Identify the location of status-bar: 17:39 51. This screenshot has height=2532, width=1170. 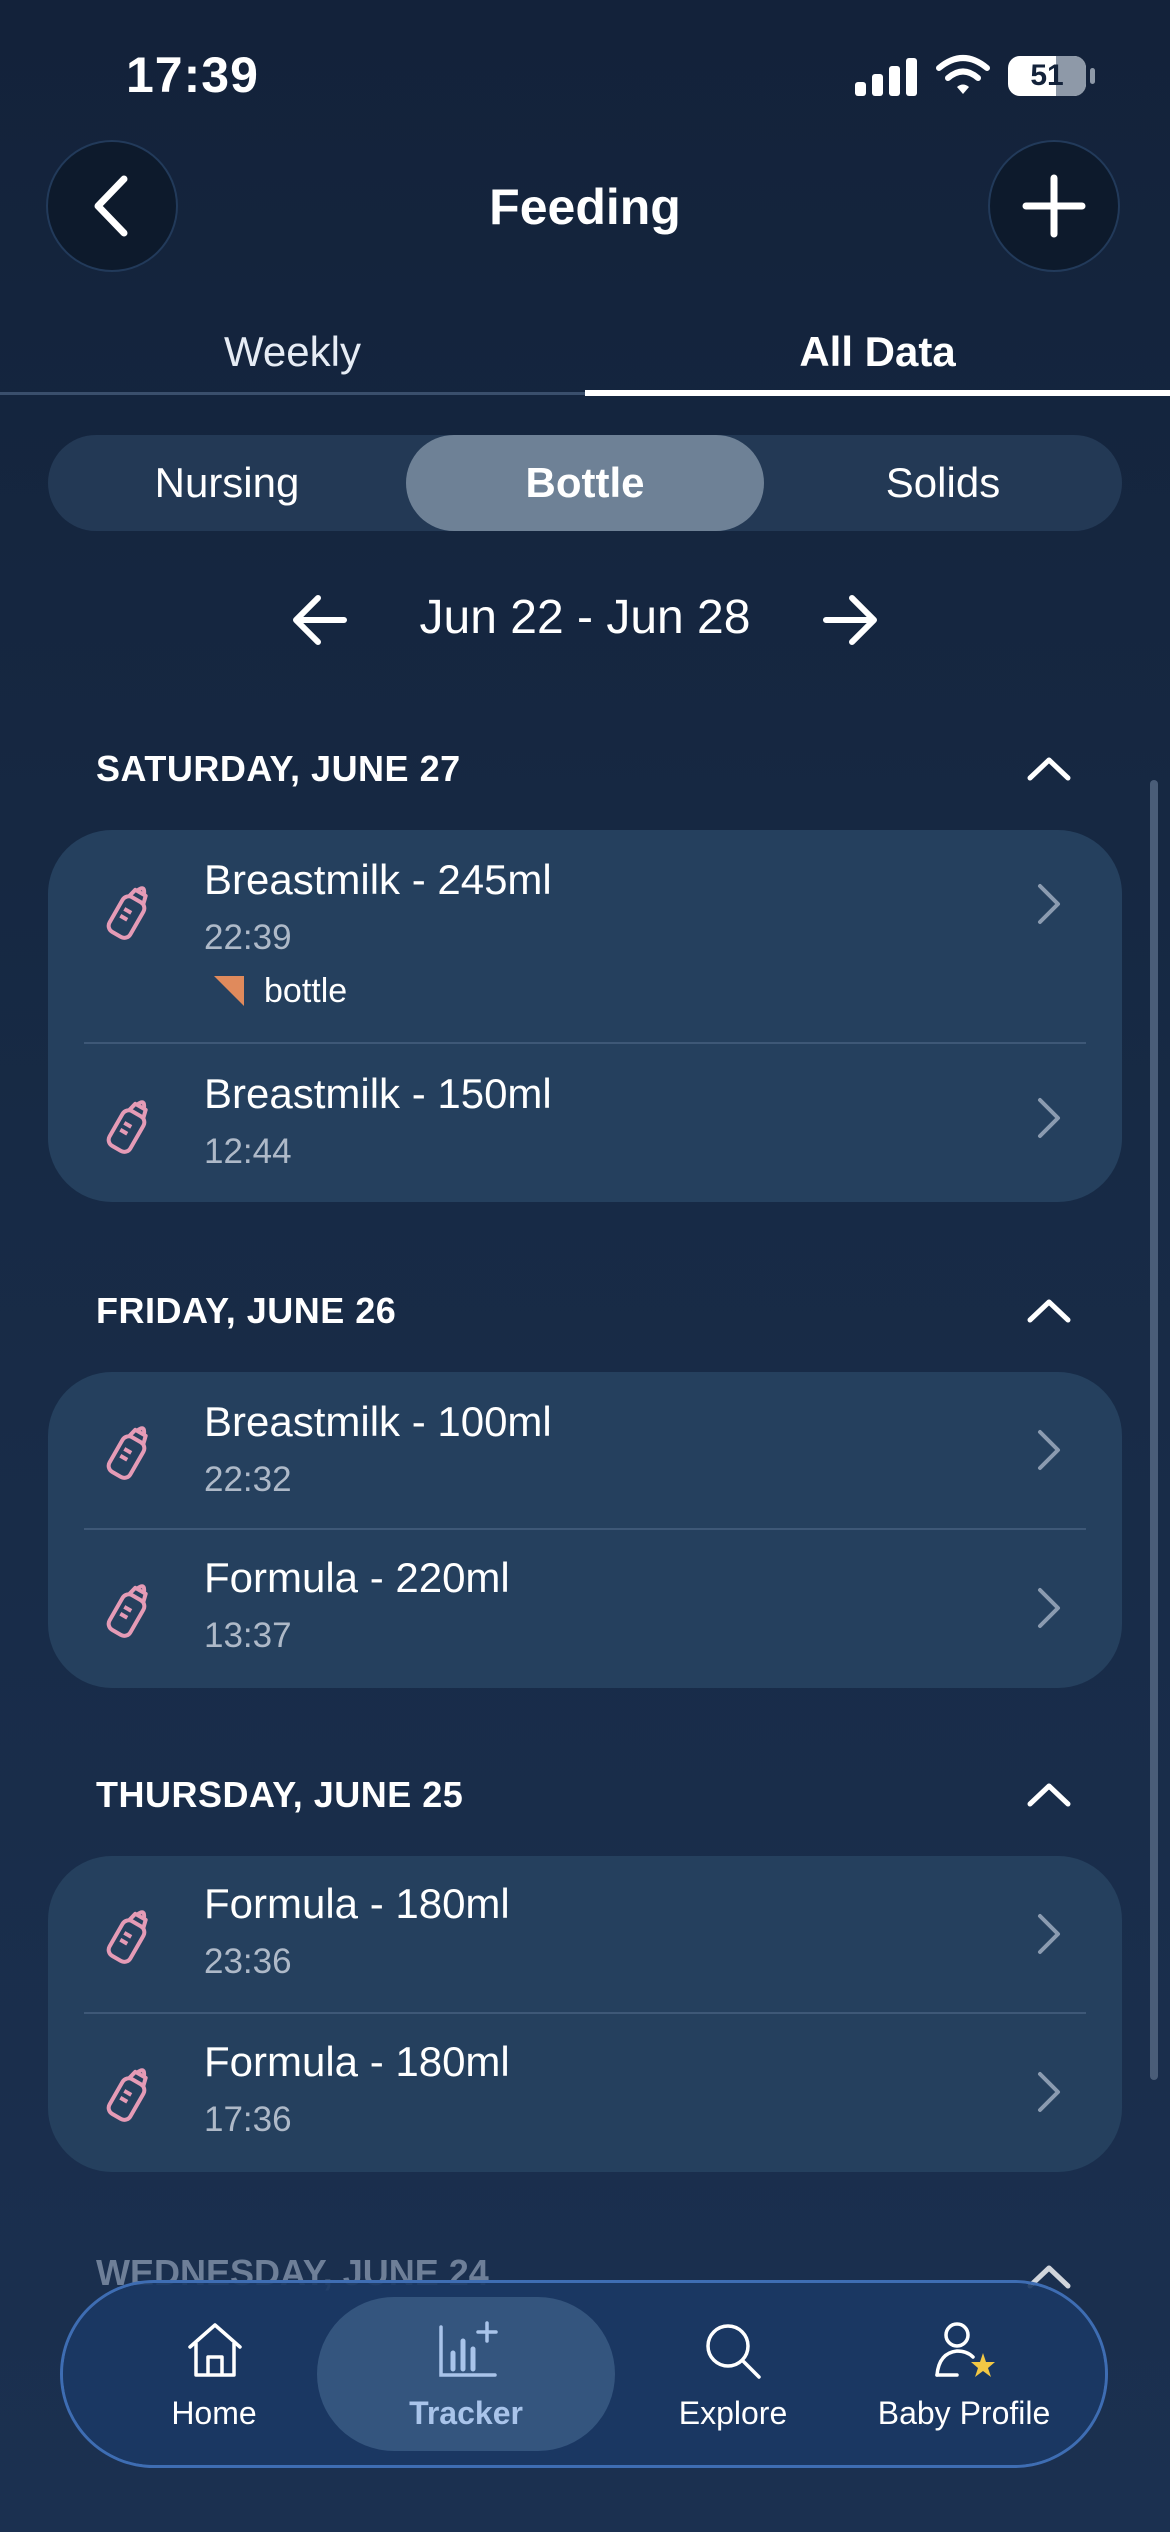
(585, 75).